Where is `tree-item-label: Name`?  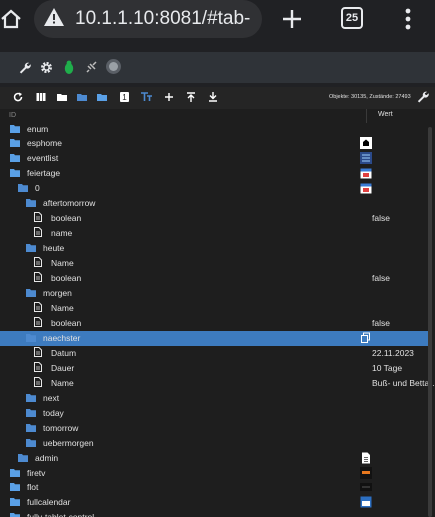 tree-item-label: Name is located at coordinates (62, 308).